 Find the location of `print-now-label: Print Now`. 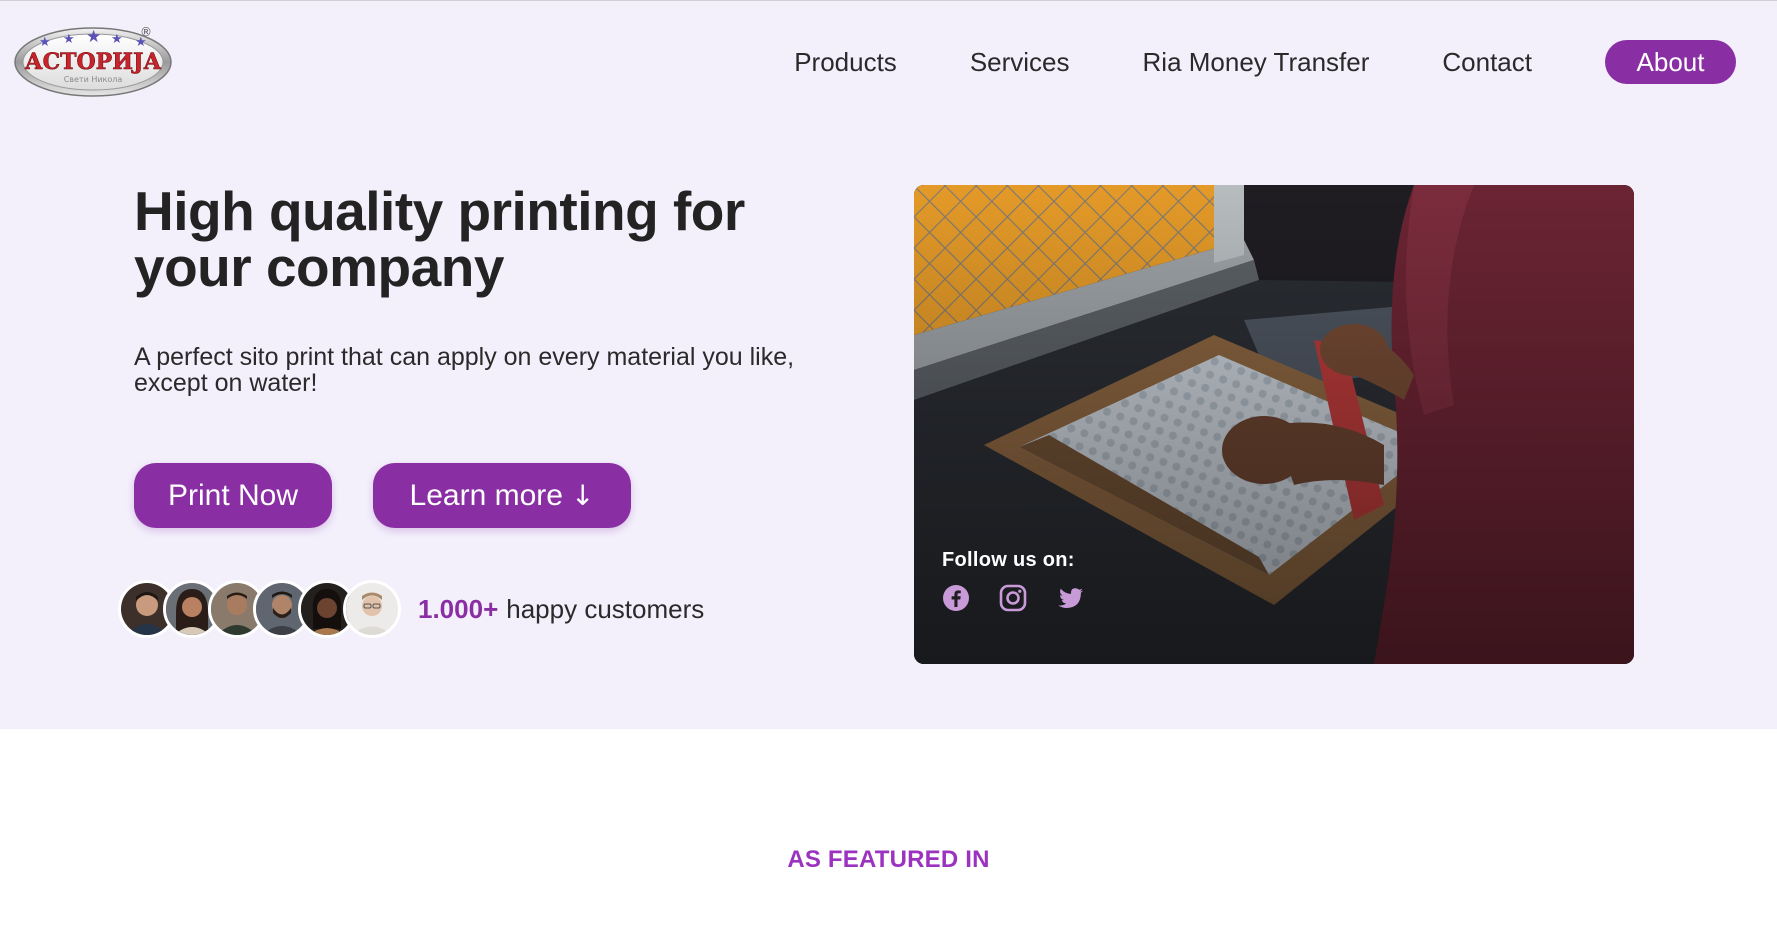

print-now-label: Print Now is located at coordinates (233, 495).